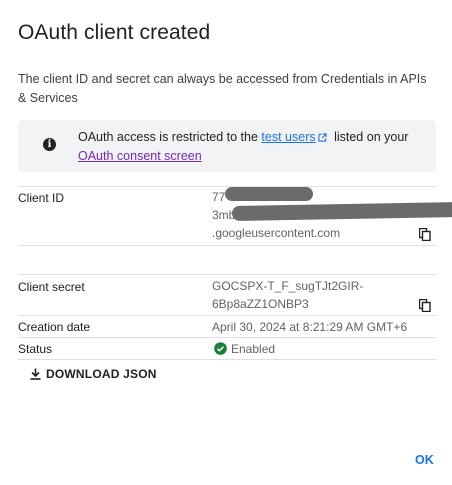  I want to click on client-secret-line2: 6Bp8aZZ1ONBP3, so click(260, 304).